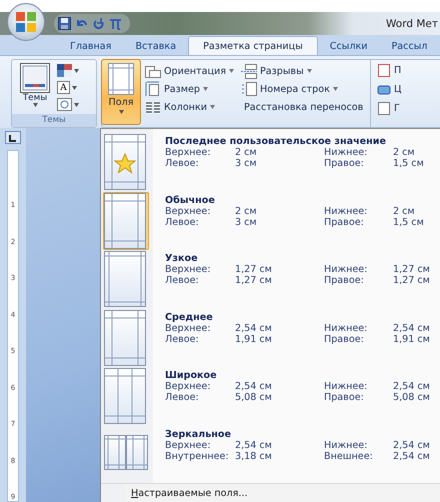  What do you see at coordinates (297, 434) in the screenshot?
I see `preset-title: Зеркальное` at bounding box center [297, 434].